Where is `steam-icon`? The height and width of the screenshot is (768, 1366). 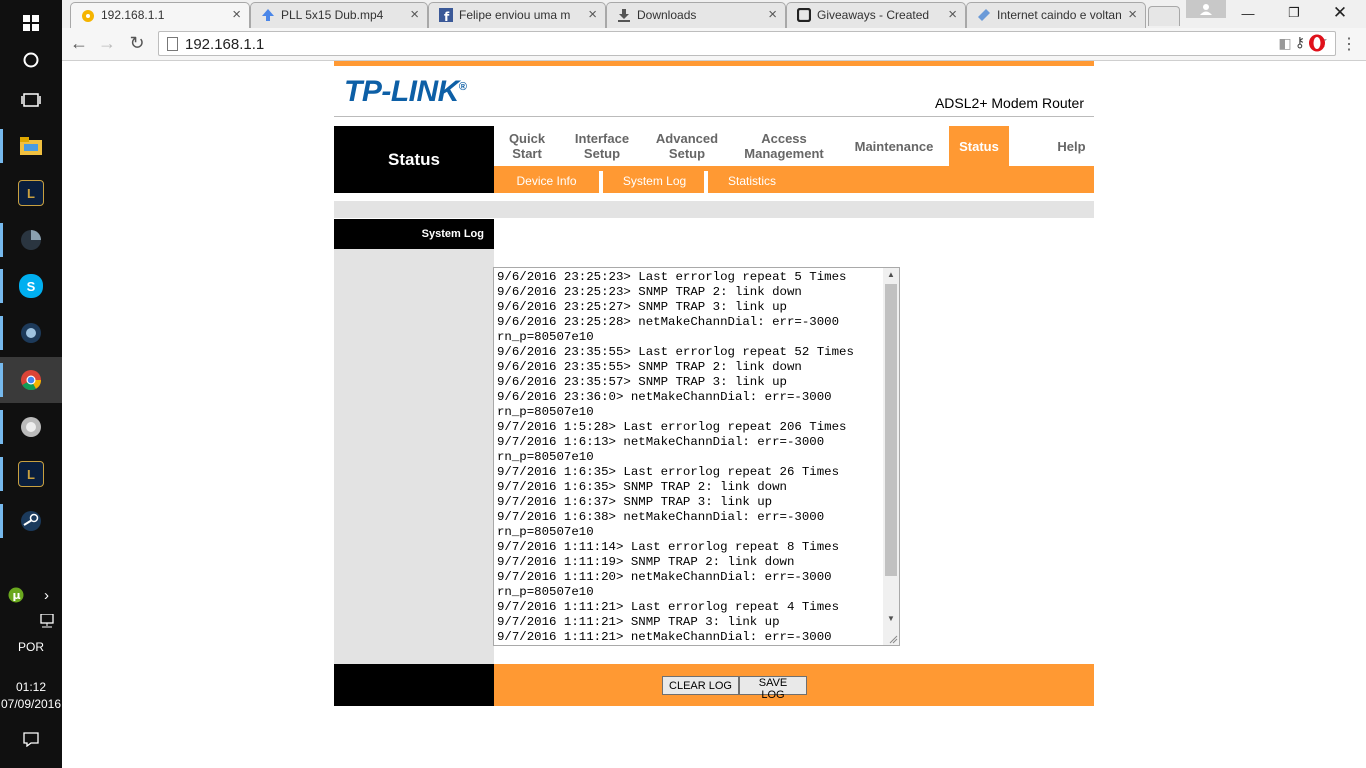 steam-icon is located at coordinates (31, 521).